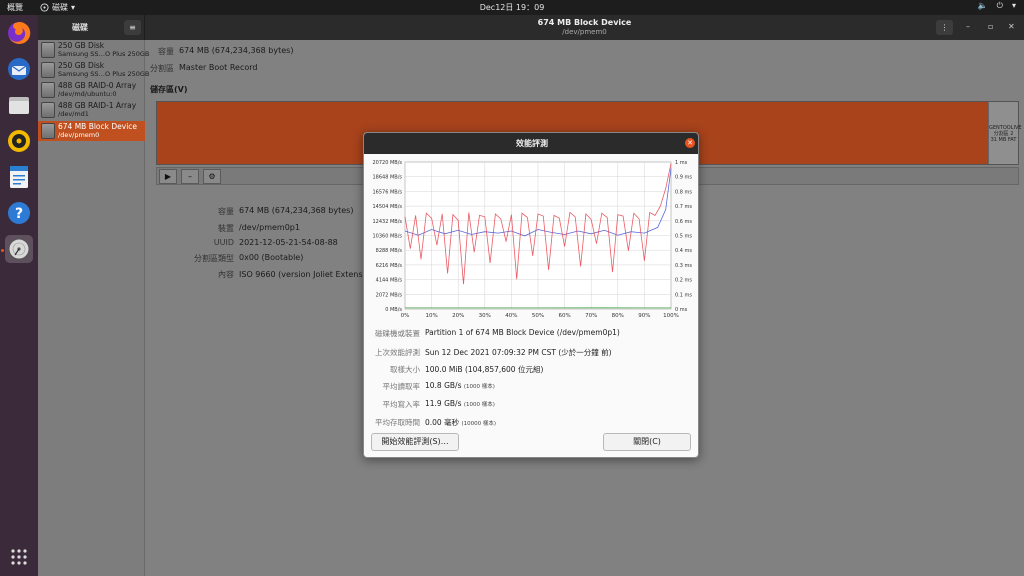  What do you see at coordinates (389, 295) in the screenshot?
I see `y-left-tick-label: 2072 MB/s` at bounding box center [389, 295].